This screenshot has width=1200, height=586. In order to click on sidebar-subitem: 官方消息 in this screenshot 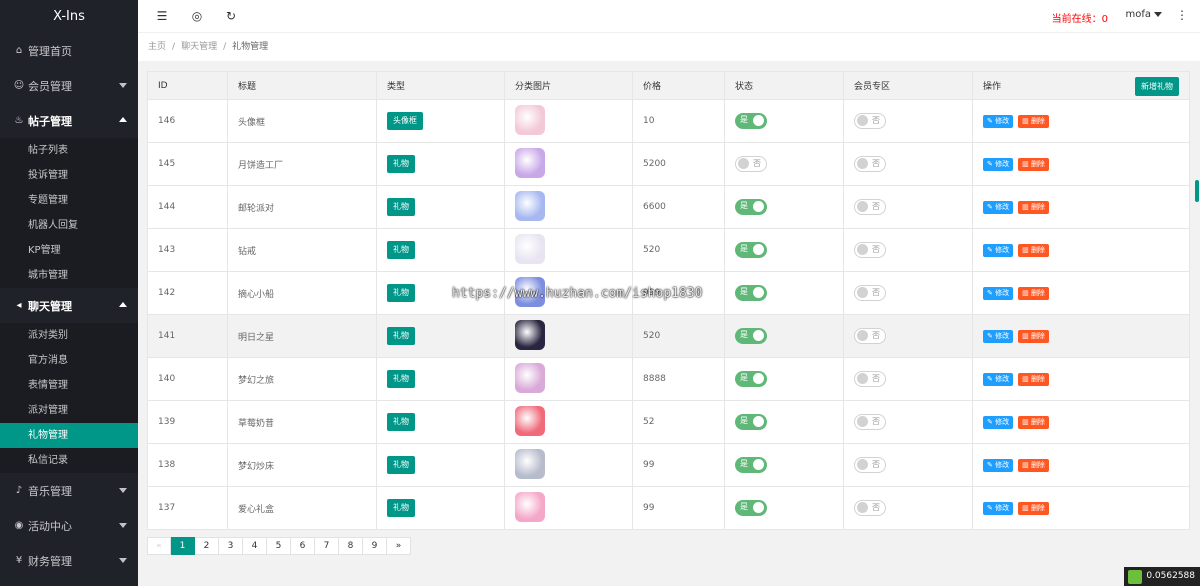, I will do `click(69, 360)`.